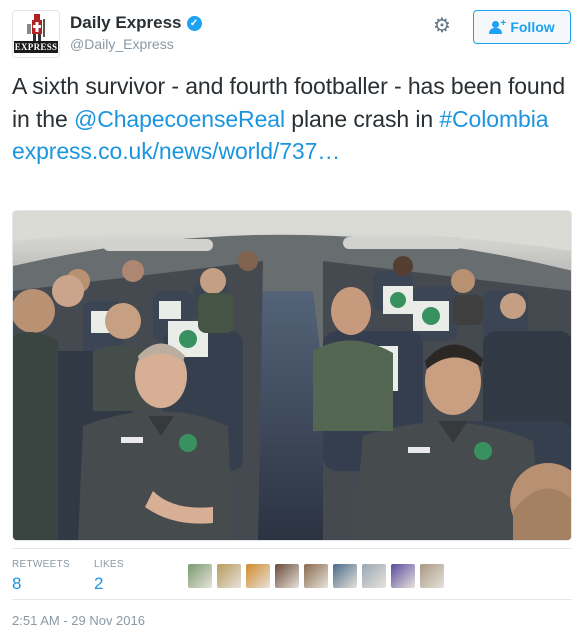 The height and width of the screenshot is (632, 577). I want to click on tweet-stats: RETWEETS 8 LIKES 2, so click(292, 574).